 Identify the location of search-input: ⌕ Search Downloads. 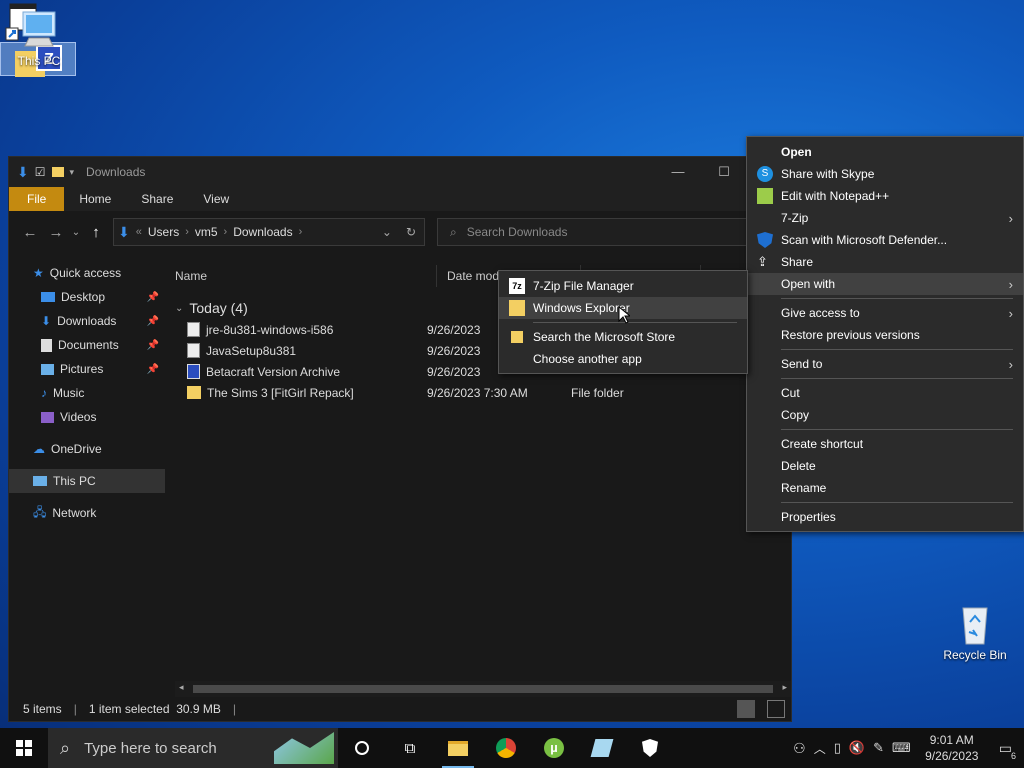
(593, 232).